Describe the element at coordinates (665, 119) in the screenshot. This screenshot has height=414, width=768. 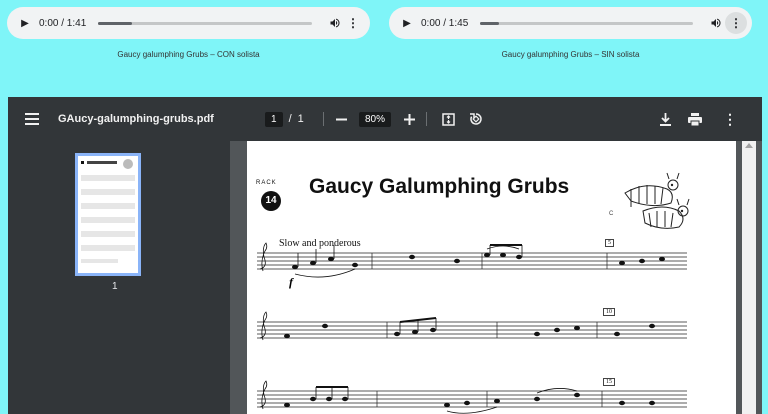
I see `download-icon` at that location.